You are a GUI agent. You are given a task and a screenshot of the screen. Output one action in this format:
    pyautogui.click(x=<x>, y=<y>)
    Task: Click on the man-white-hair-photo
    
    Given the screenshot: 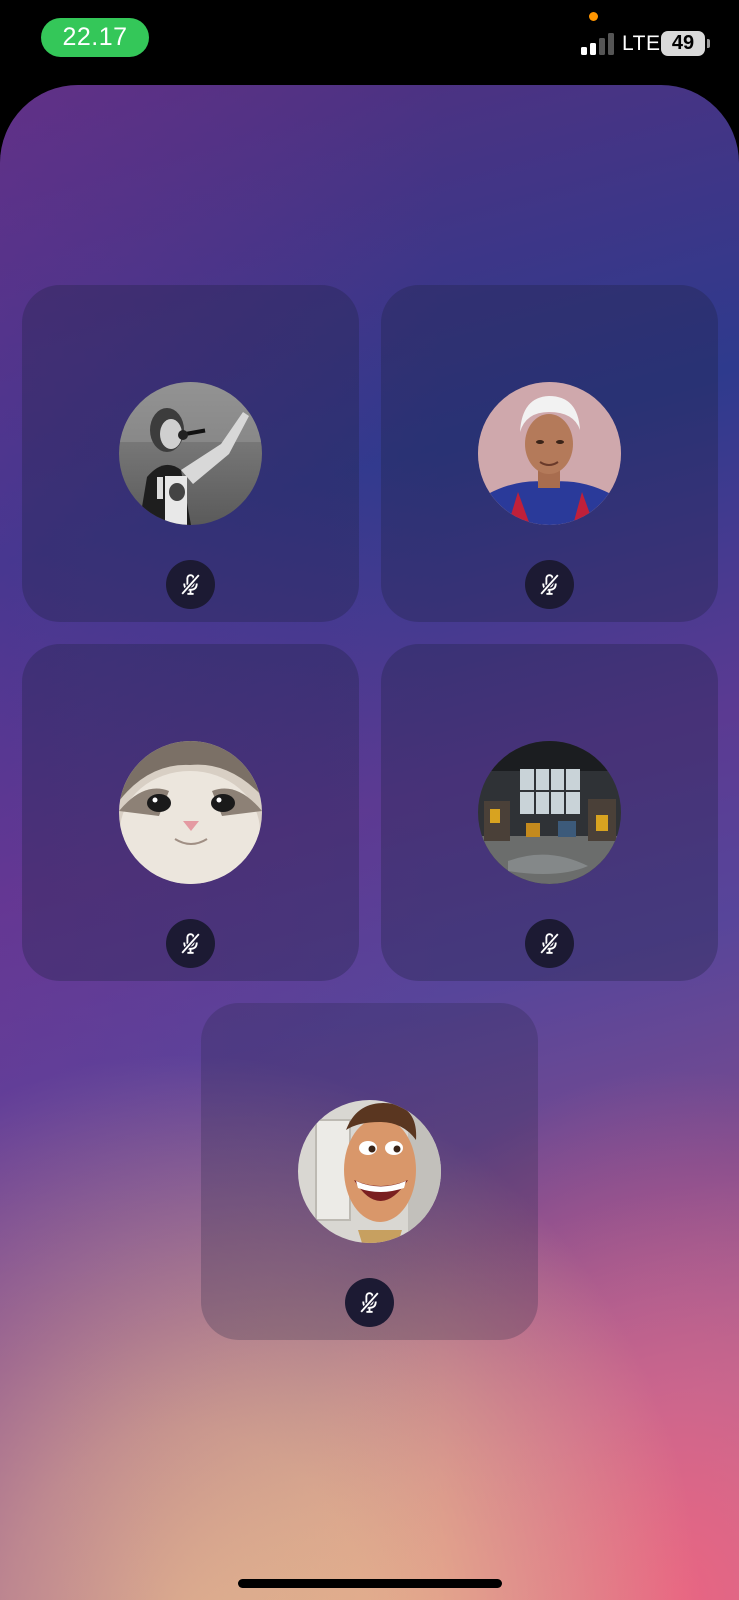 What is the action you would take?
    pyautogui.click(x=549, y=453)
    